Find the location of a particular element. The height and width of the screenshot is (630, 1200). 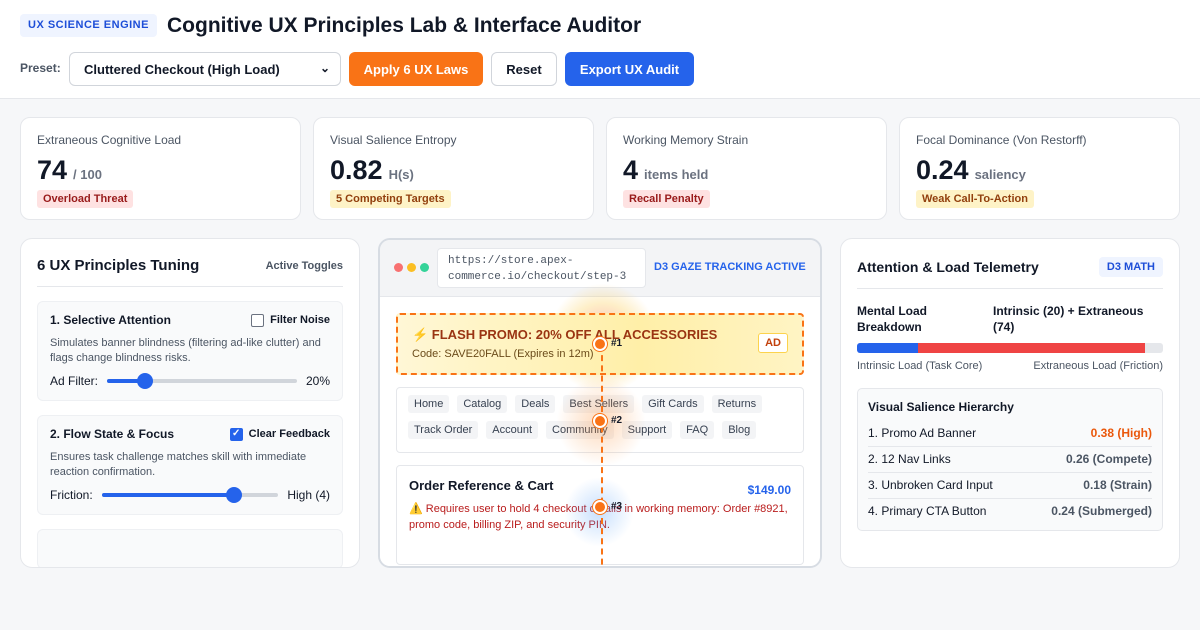

nav-link: Returns is located at coordinates (737, 404).